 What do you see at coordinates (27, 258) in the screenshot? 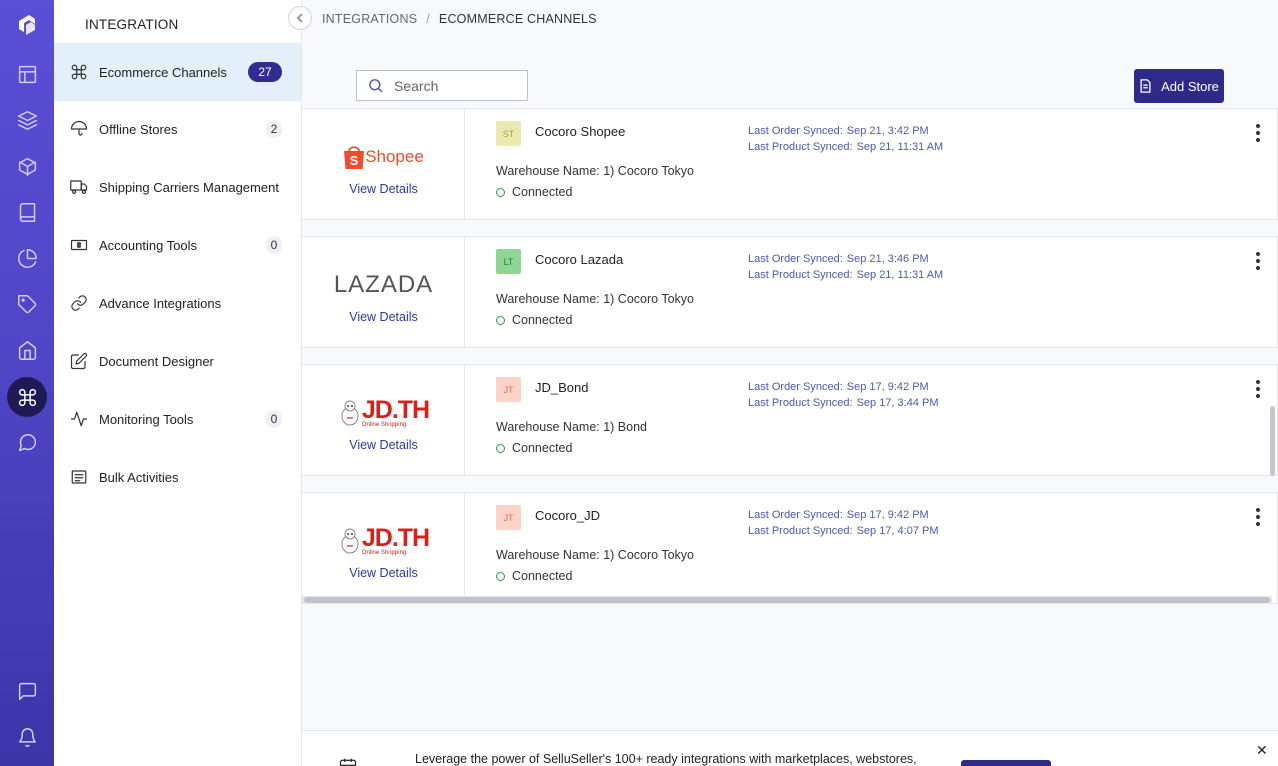
I see `pie-chart-icon` at bounding box center [27, 258].